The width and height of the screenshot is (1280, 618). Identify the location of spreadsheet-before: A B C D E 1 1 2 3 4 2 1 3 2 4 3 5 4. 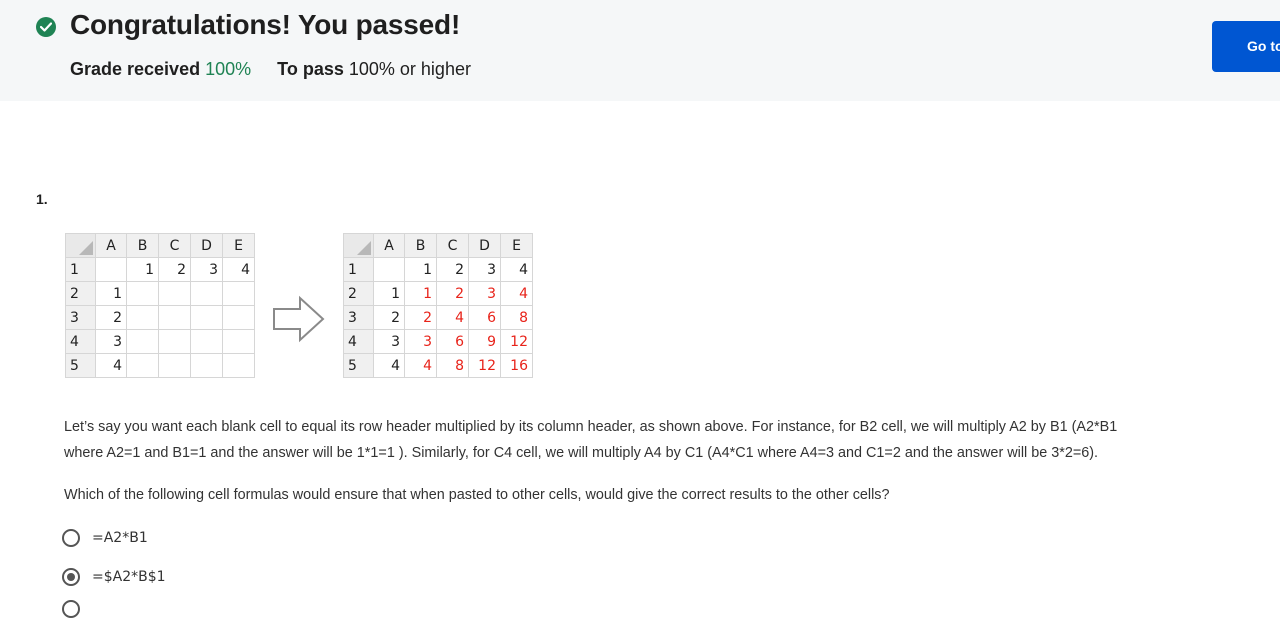
(160, 305).